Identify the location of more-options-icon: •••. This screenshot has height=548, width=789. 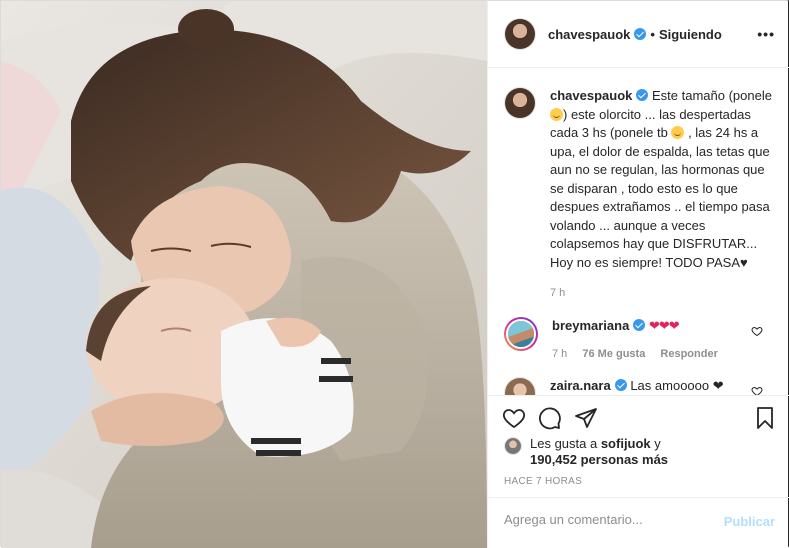
(766, 34).